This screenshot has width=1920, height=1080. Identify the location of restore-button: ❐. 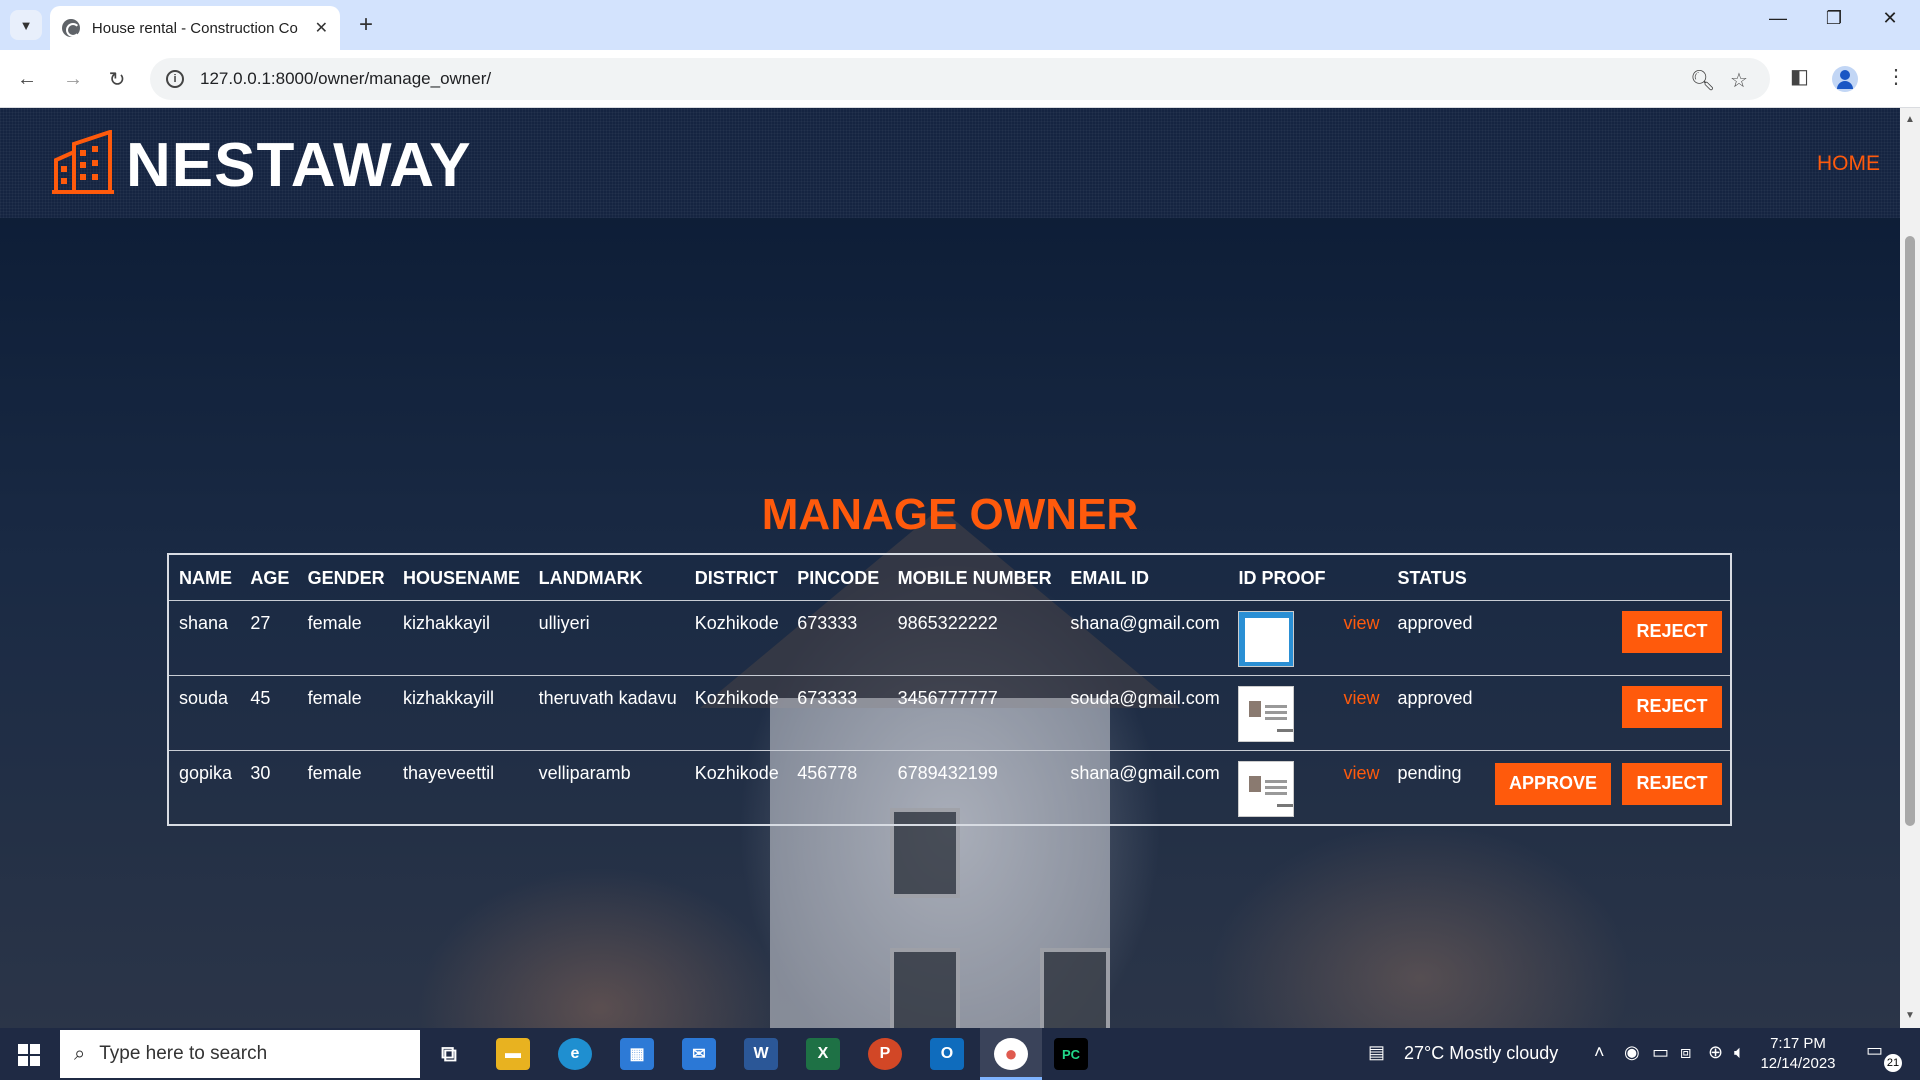
(1834, 18).